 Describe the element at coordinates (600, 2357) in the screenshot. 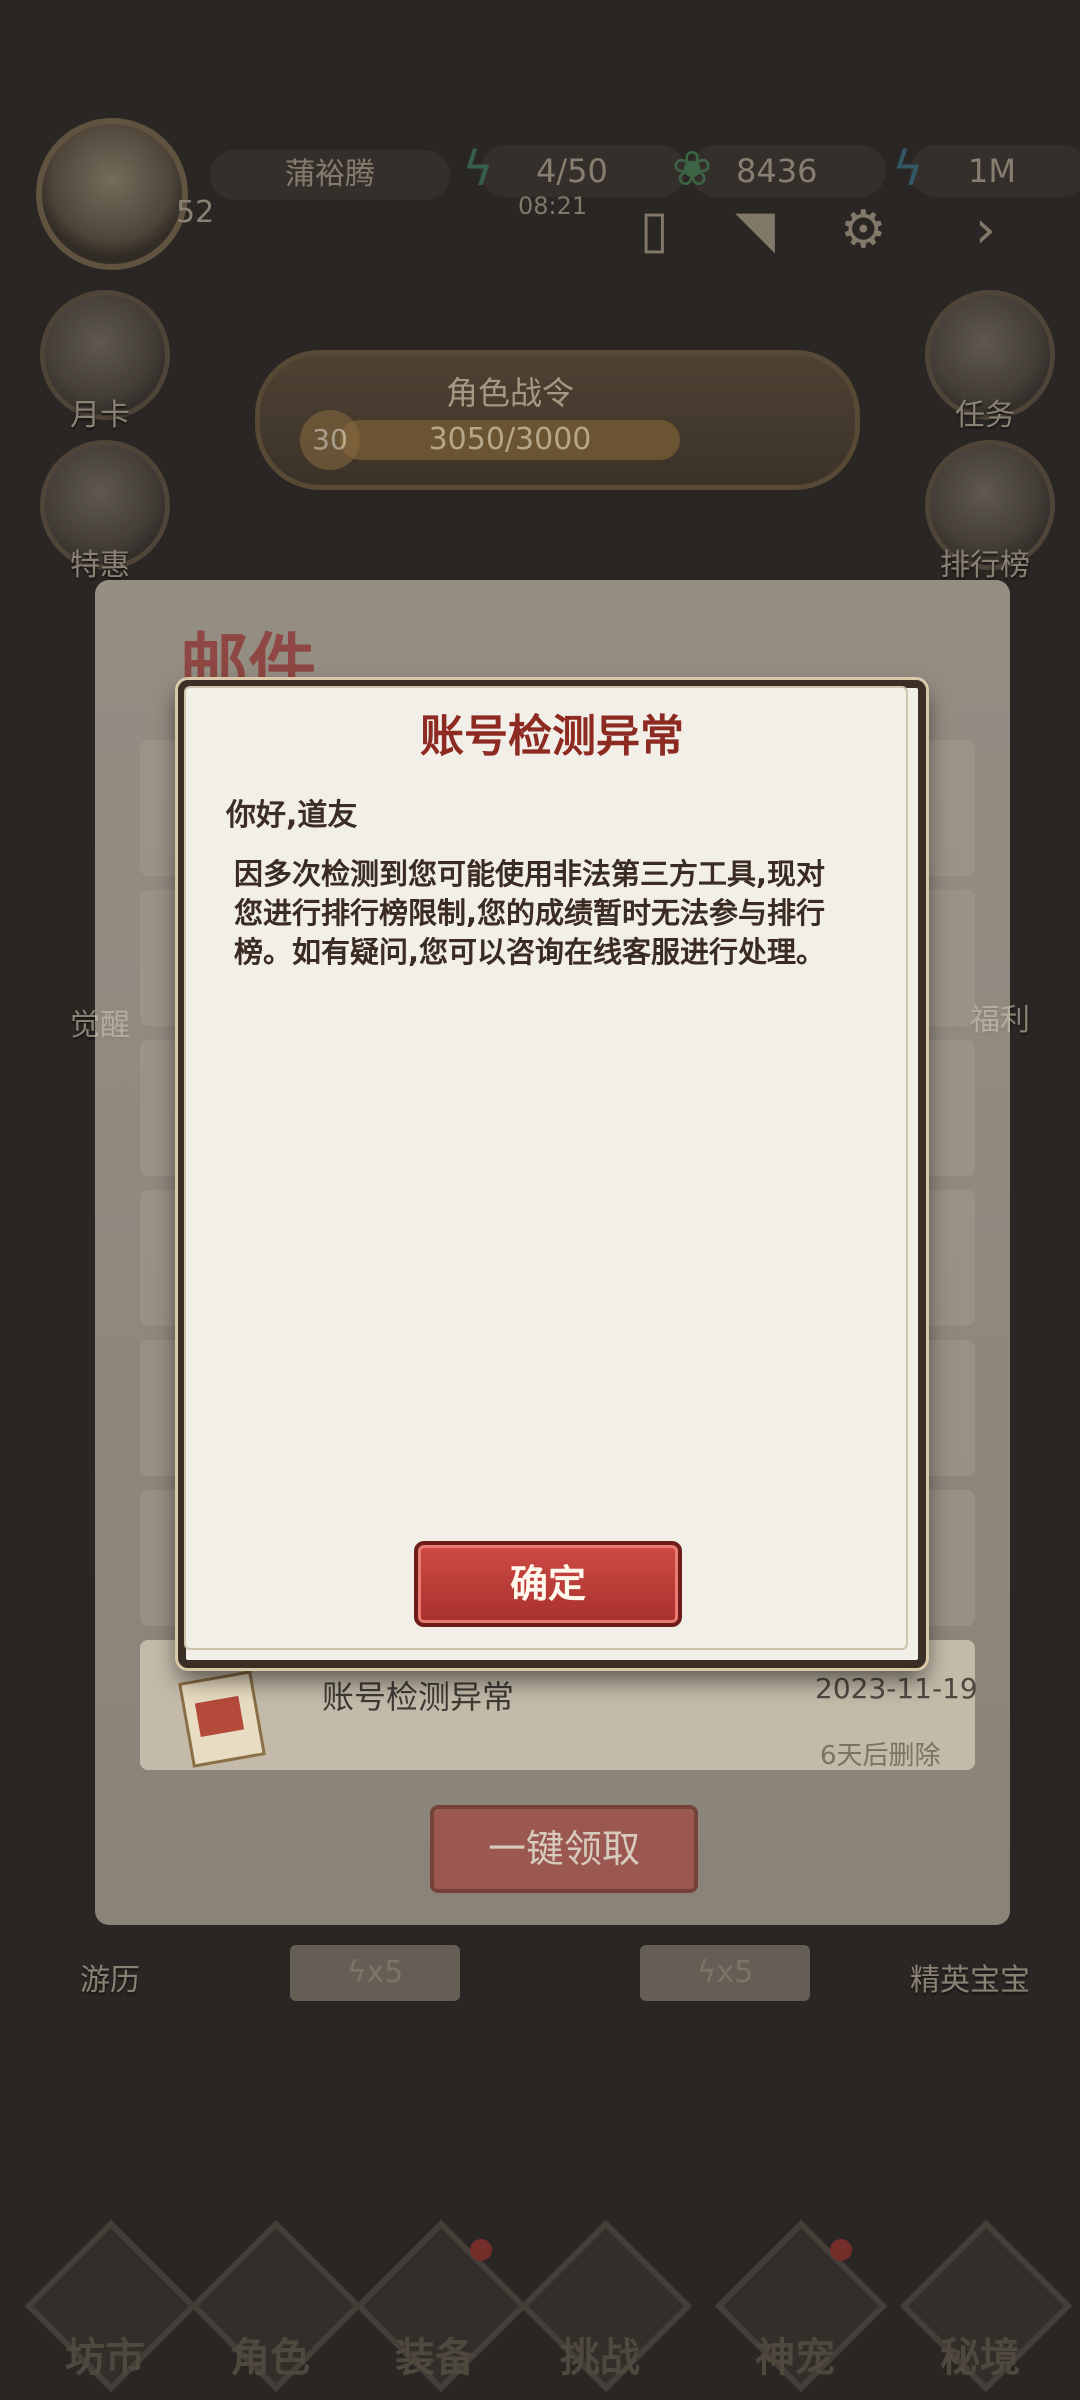

I see `nav-label: 挑战` at that location.